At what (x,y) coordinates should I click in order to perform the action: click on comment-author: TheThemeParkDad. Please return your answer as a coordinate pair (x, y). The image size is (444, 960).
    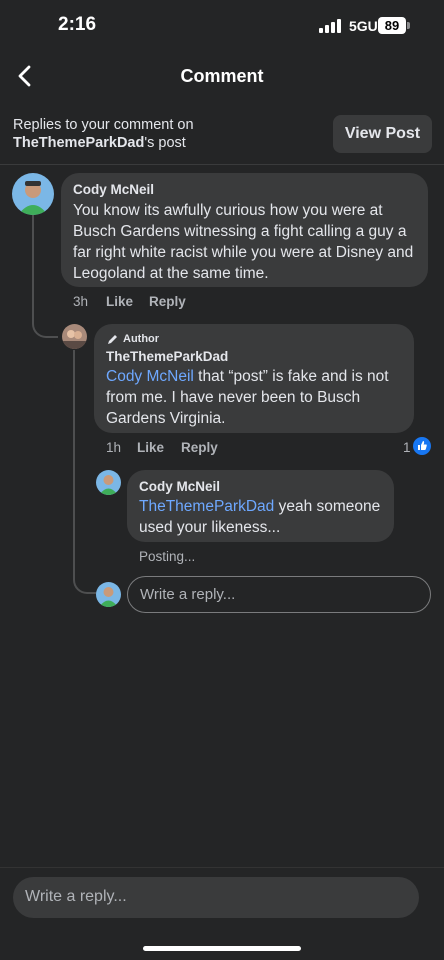
    Looking at the image, I should click on (167, 356).